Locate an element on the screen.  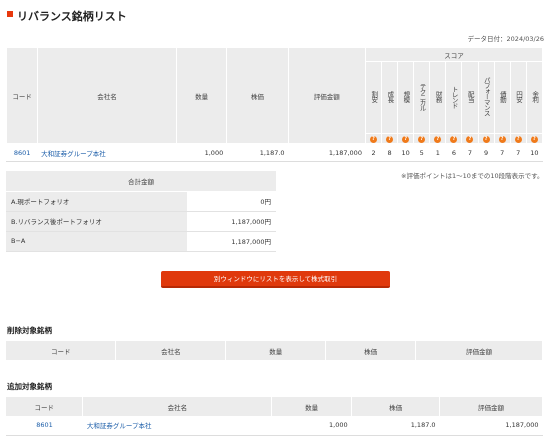
summary-value-current: 0円 is located at coordinates (231, 201).